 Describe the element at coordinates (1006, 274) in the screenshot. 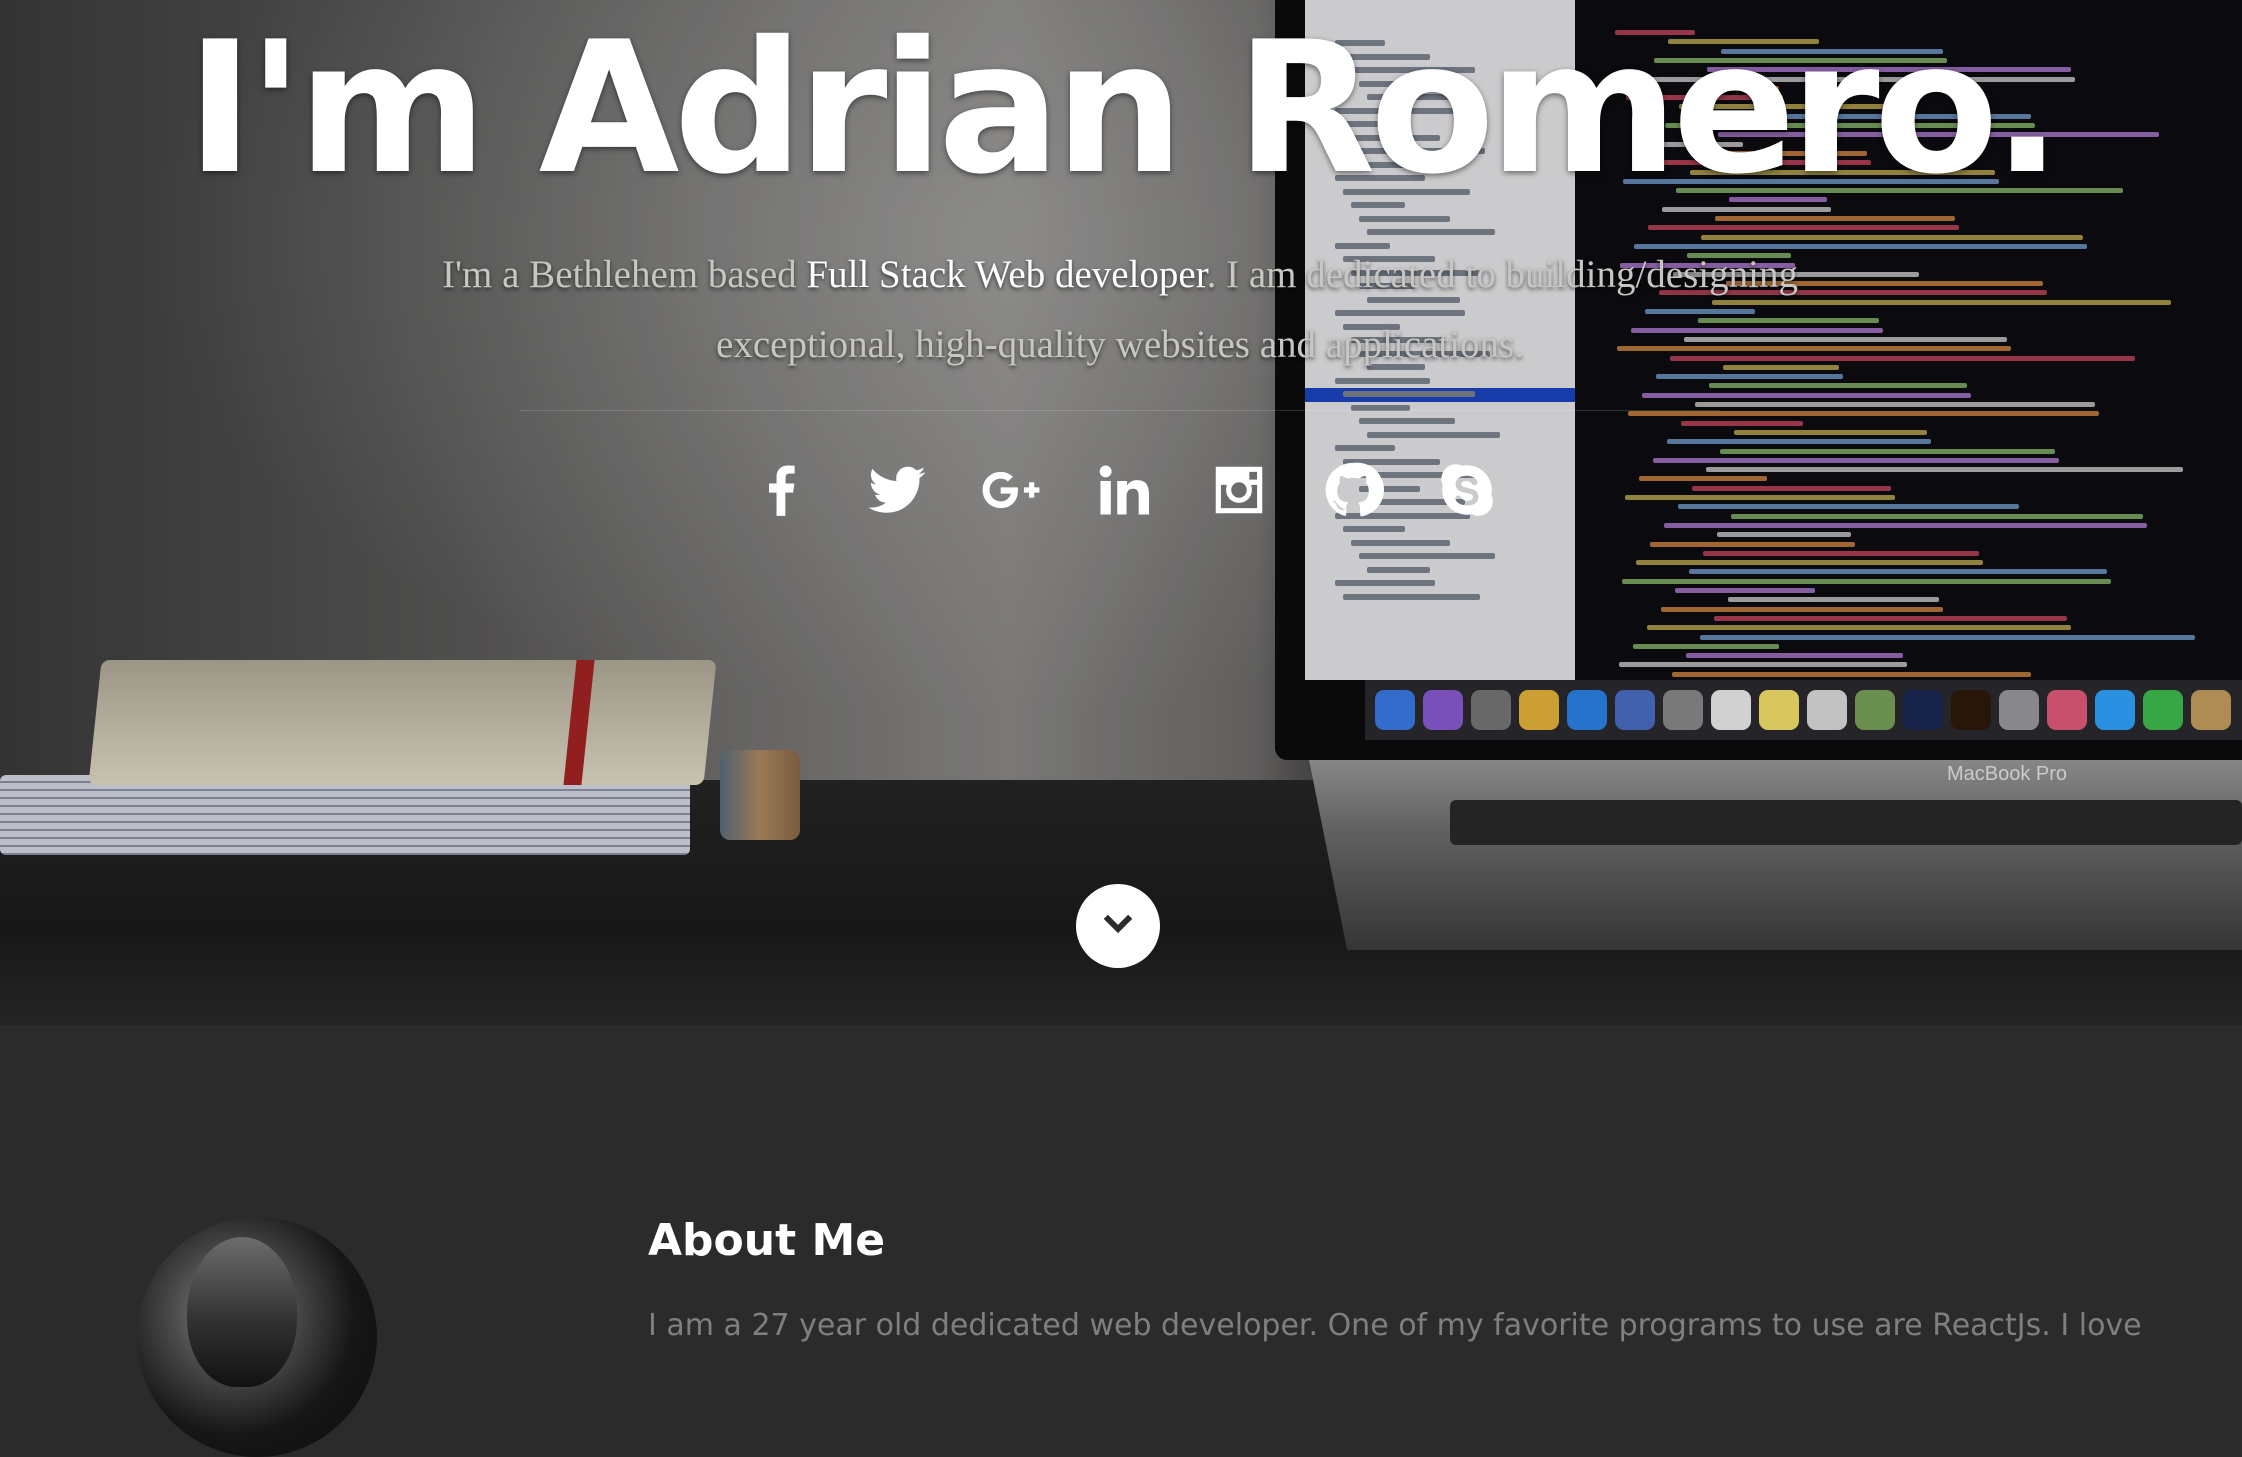

I see `tagline-highlight: Full Stack Web developer` at that location.